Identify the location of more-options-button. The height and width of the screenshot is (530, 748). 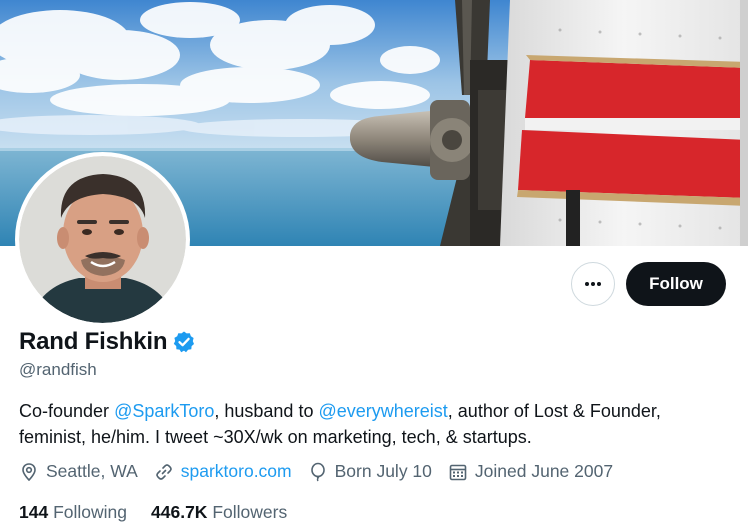
(593, 284).